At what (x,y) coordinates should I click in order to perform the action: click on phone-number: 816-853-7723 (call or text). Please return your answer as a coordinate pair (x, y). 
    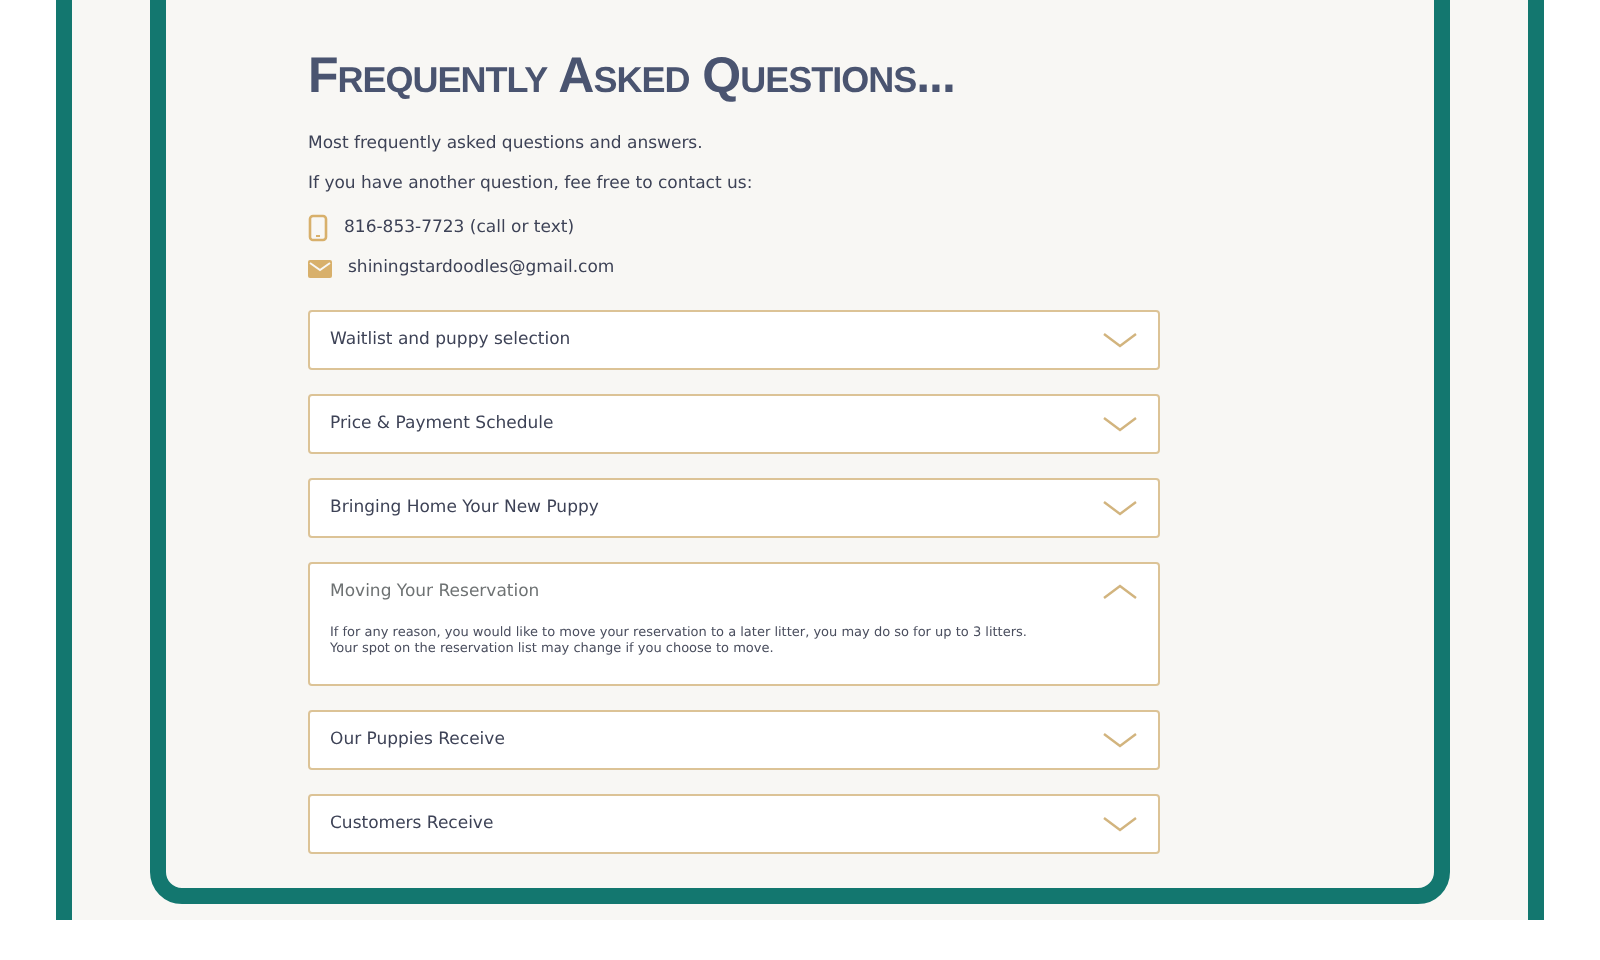
    Looking at the image, I should click on (459, 228).